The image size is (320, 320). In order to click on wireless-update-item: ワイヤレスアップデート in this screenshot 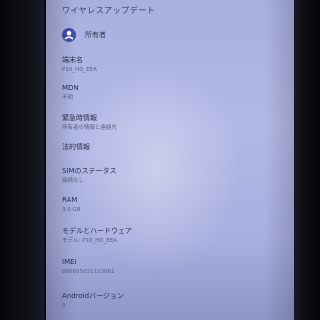, I will do `click(108, 10)`.